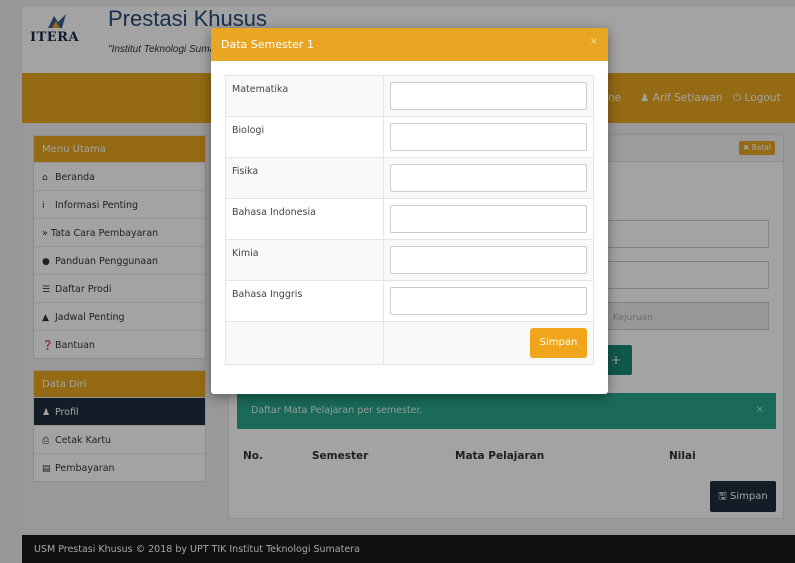 The height and width of the screenshot is (563, 795). Describe the element at coordinates (267, 44) in the screenshot. I see `modal-title: Data Semester 1` at that location.